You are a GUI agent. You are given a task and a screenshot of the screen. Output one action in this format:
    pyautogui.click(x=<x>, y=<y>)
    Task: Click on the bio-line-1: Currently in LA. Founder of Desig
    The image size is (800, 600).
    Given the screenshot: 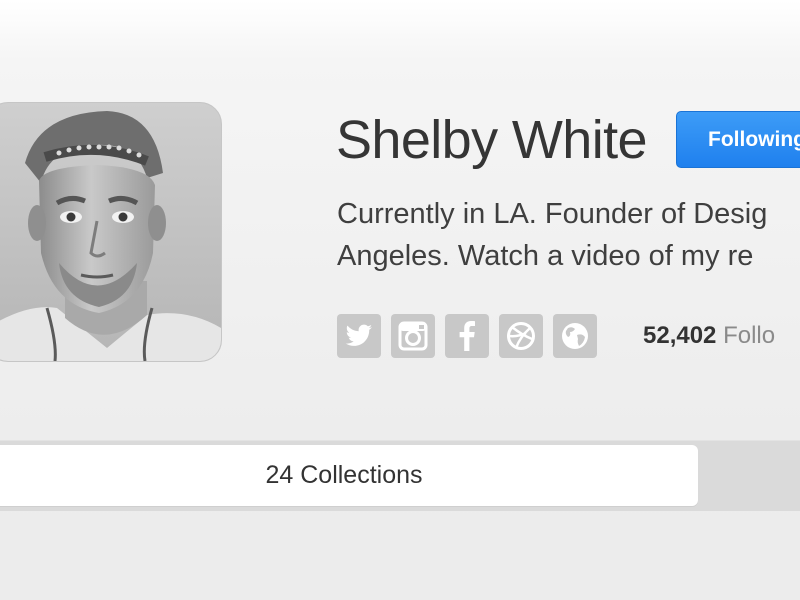 What is the action you would take?
    pyautogui.click(x=552, y=214)
    